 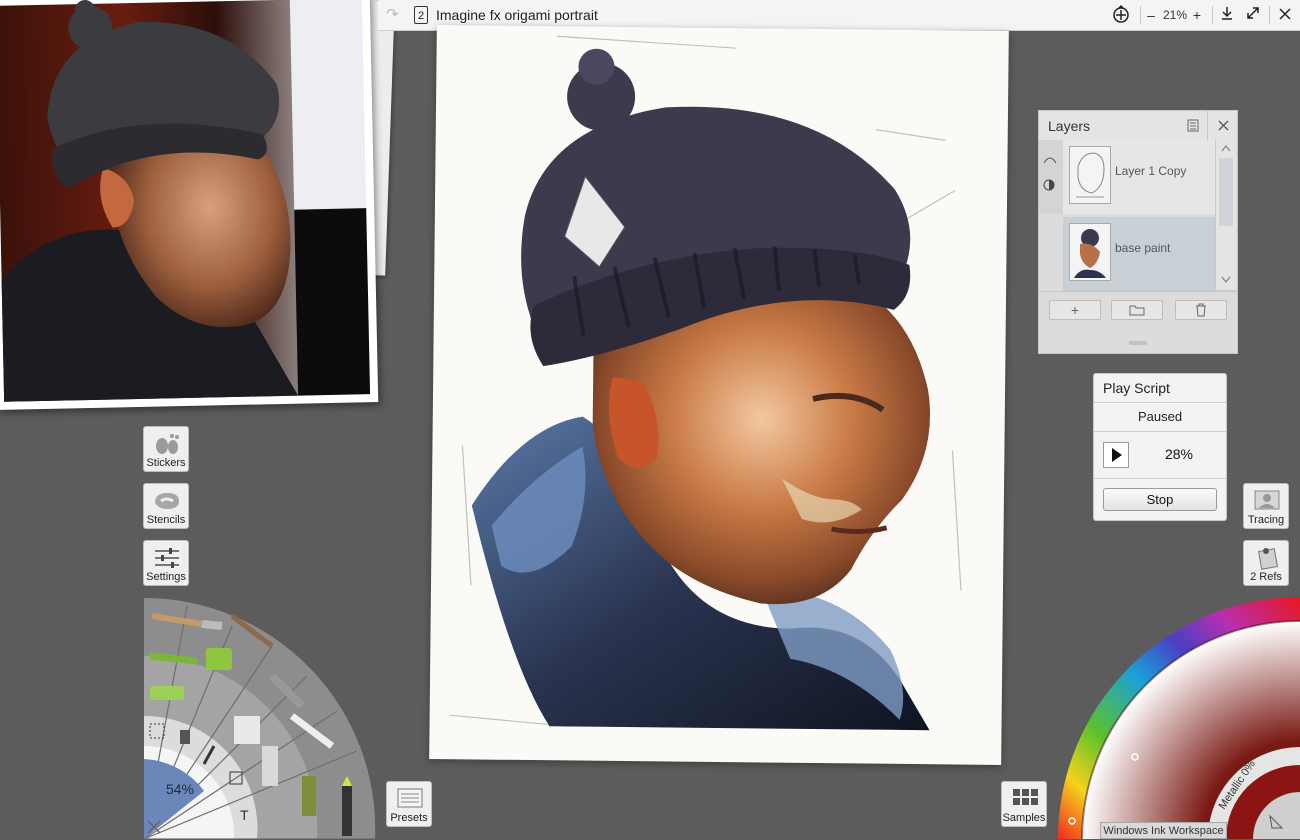 I want to click on delete-layer-button, so click(x=1201, y=310).